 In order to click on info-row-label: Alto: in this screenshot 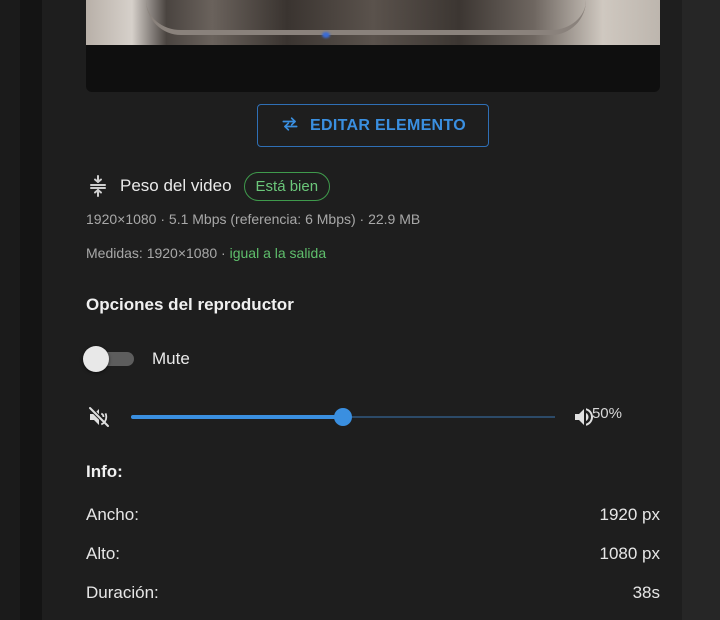, I will do `click(103, 553)`.